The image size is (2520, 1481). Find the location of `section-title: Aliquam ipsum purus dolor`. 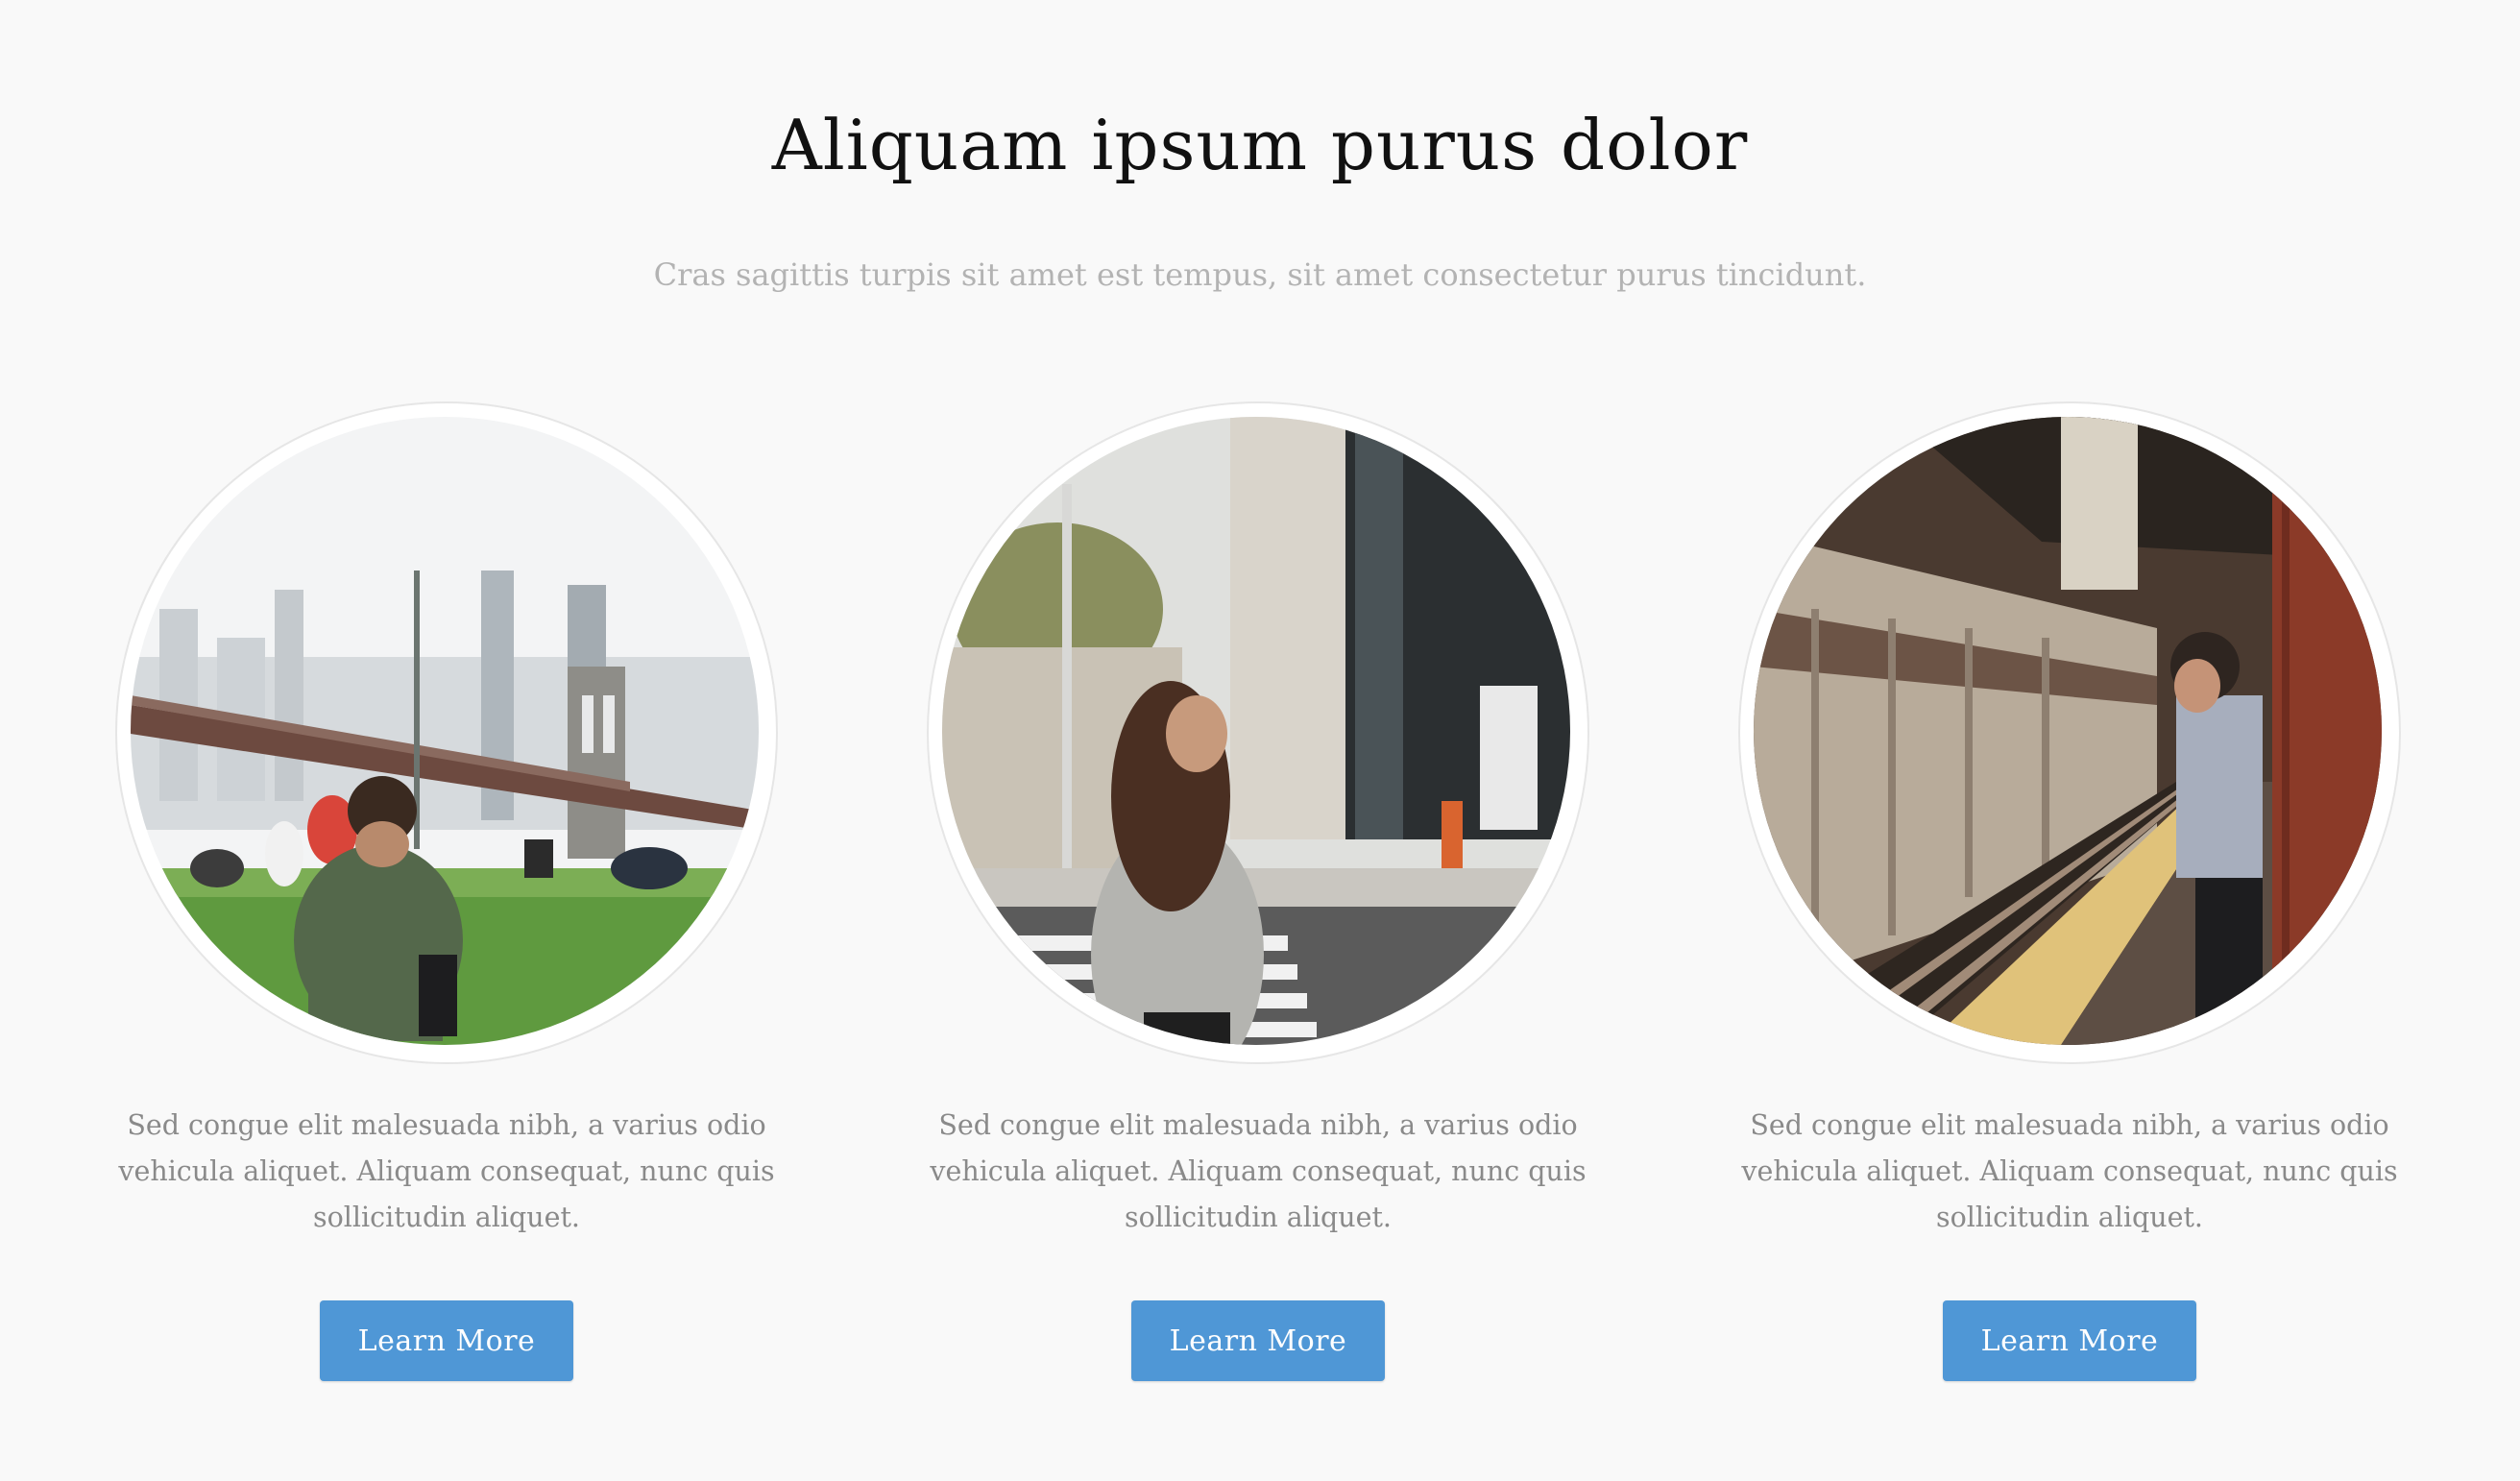

section-title: Aliquam ipsum purus dolor is located at coordinates (1260, 145).